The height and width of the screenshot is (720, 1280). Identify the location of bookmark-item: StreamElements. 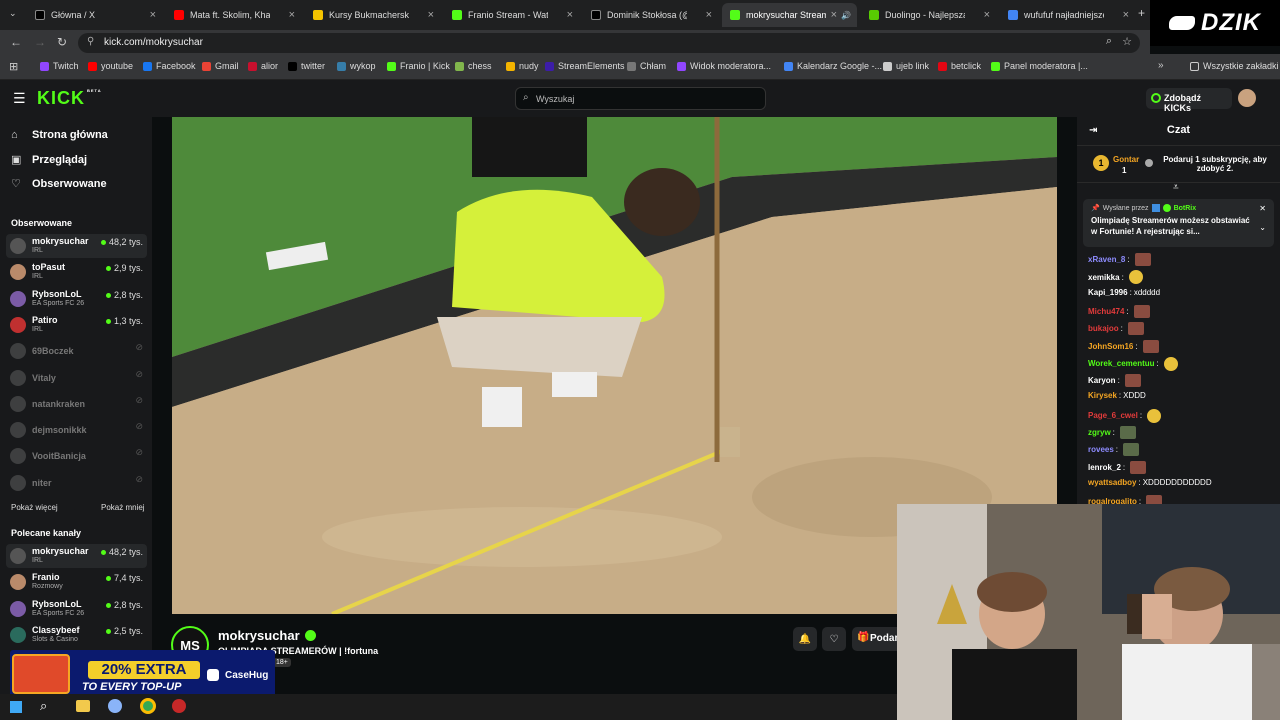
(585, 66).